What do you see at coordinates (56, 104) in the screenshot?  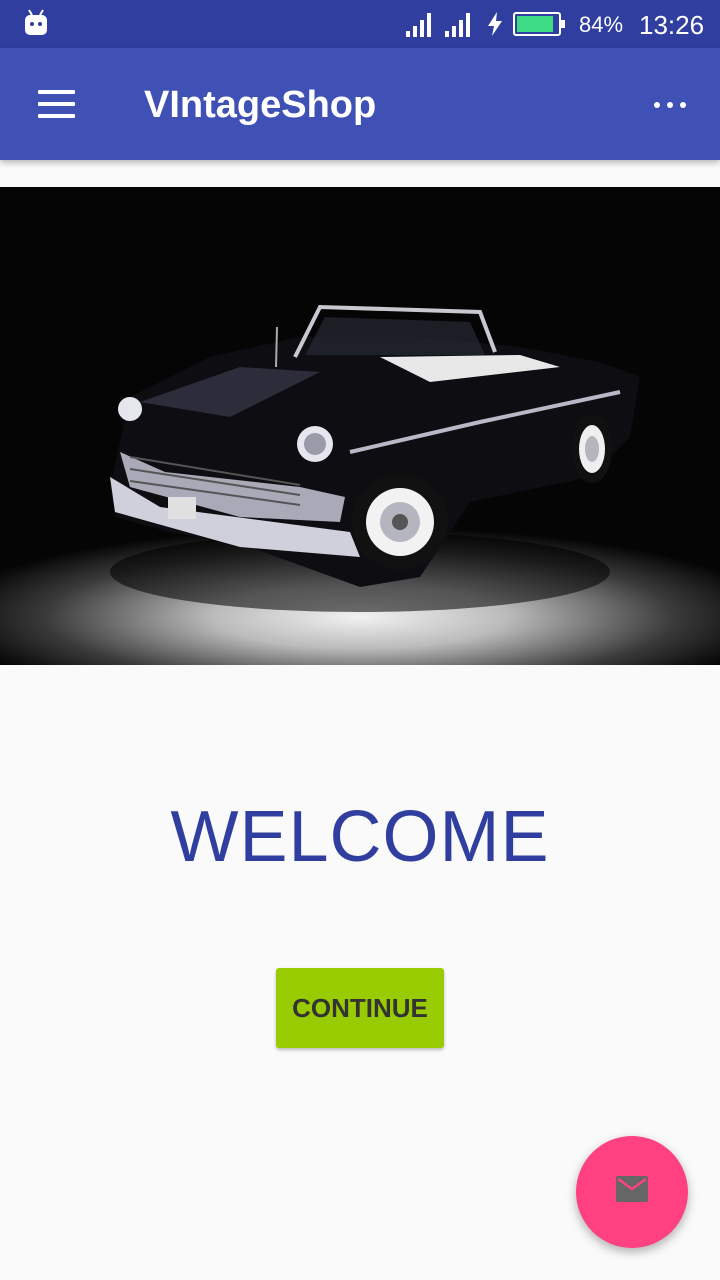 I see `menu-icon` at bounding box center [56, 104].